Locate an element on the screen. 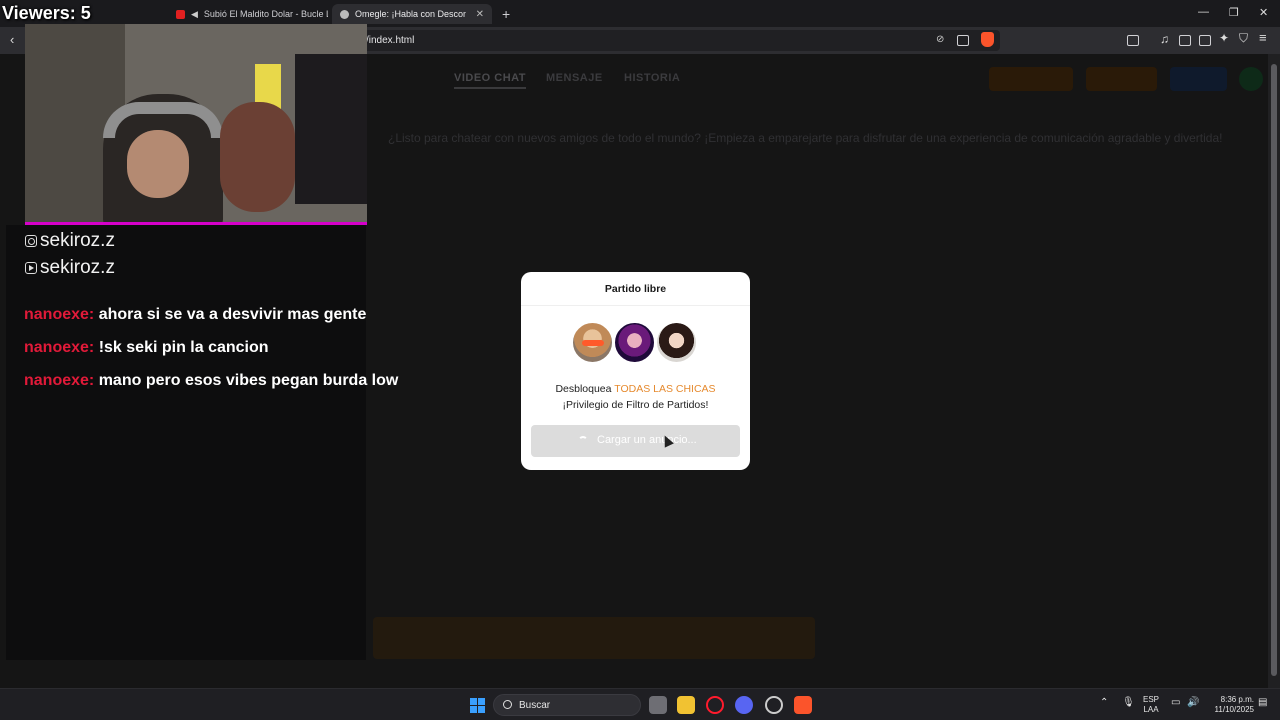 Image resolution: width=1280 pixels, height=720 pixels. clock-date: 11/10/2025 is located at coordinates (1234, 709).